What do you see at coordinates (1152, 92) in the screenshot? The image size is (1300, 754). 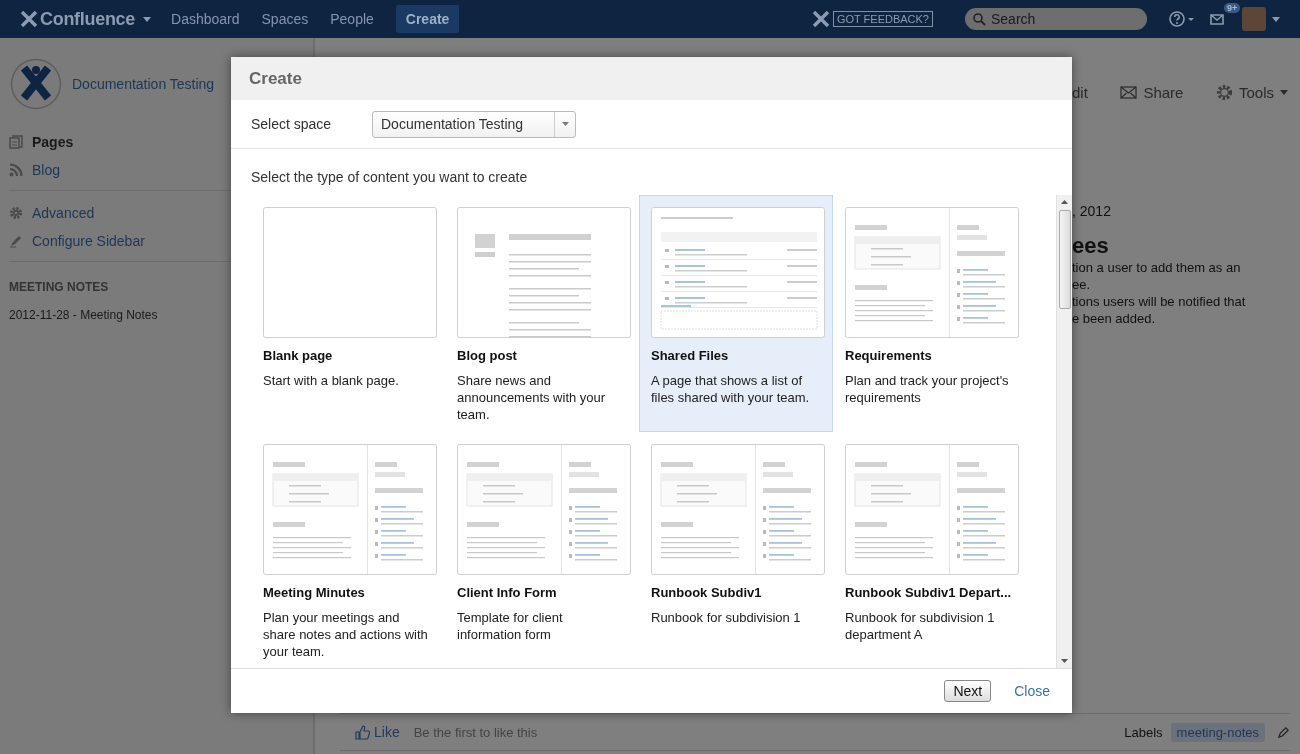 I see `toolbar-button: Share` at bounding box center [1152, 92].